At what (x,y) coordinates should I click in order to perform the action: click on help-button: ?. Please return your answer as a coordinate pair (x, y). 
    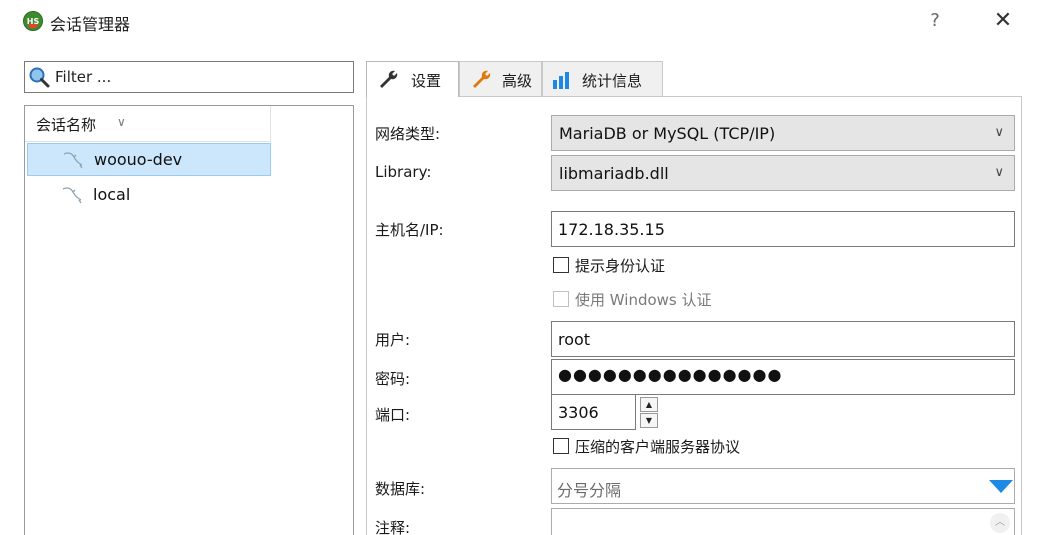
    Looking at the image, I should click on (935, 21).